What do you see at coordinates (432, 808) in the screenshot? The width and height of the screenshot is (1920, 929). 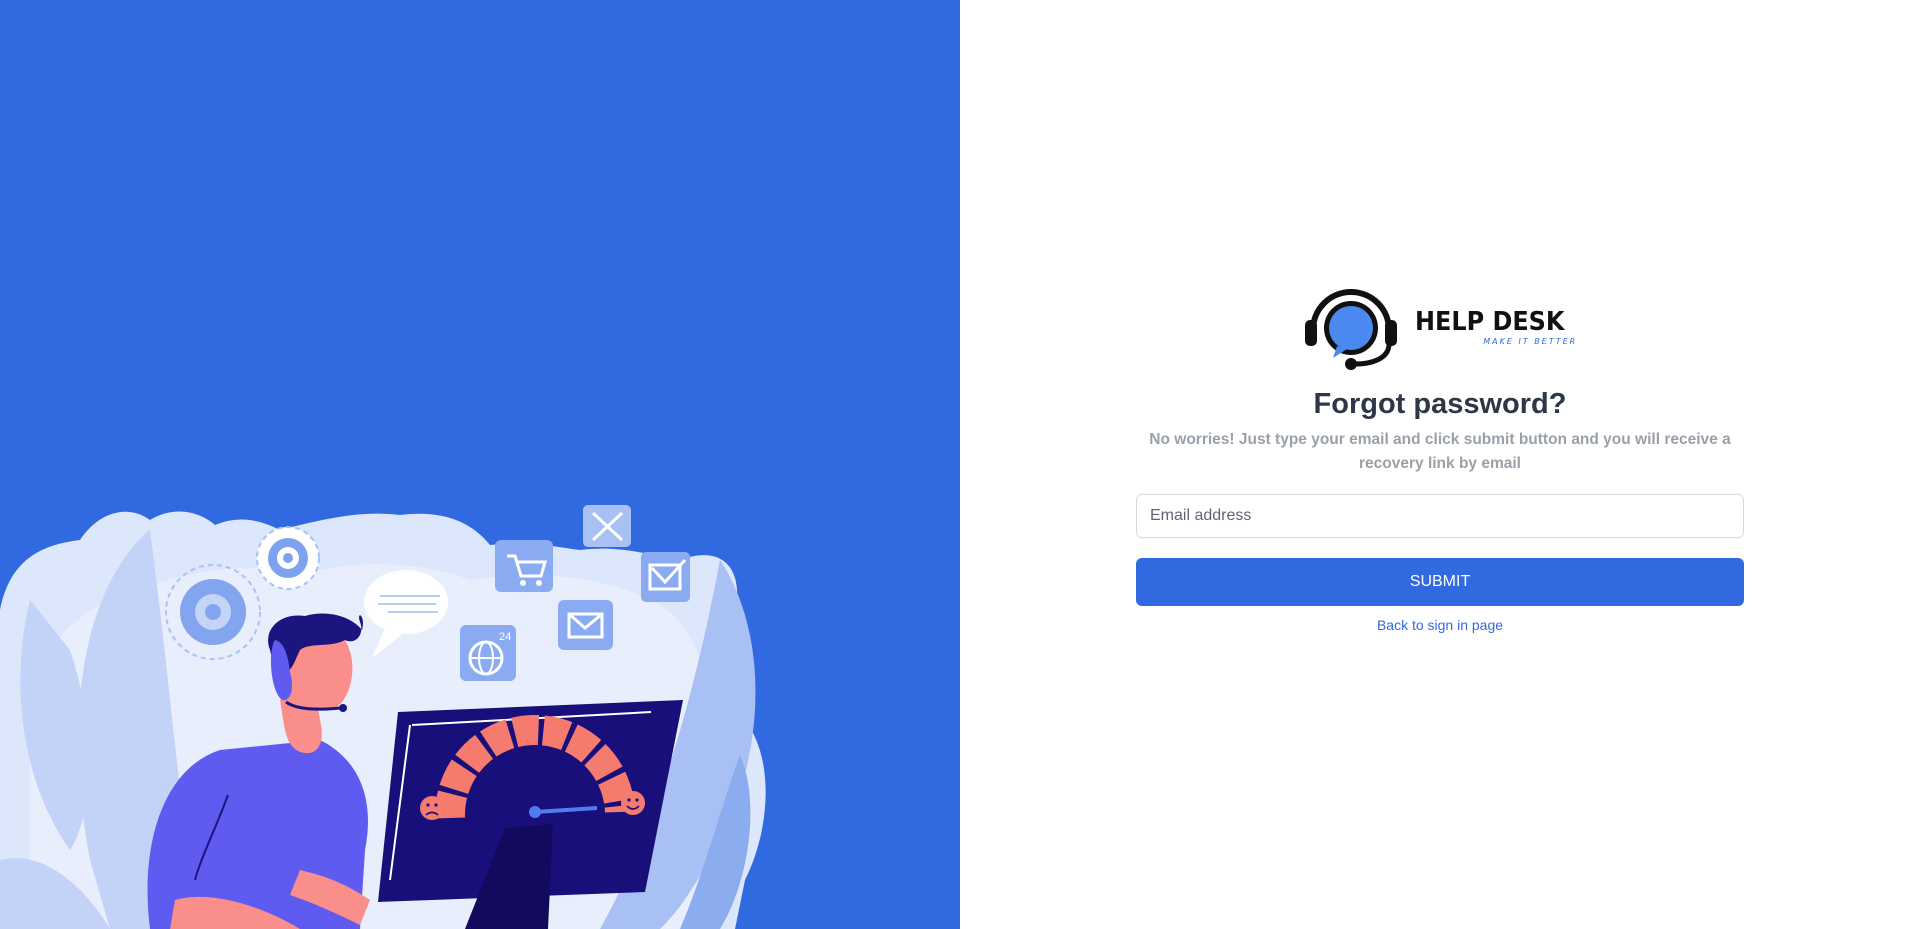 I see `sad-face-icon` at bounding box center [432, 808].